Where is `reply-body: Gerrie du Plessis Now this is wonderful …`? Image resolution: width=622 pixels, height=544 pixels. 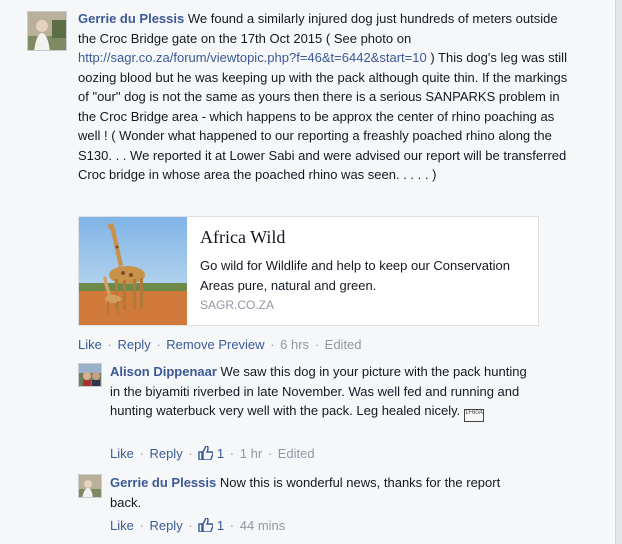
reply-body: Gerrie du Plessis Now this is wonderful … is located at coordinates (320, 492).